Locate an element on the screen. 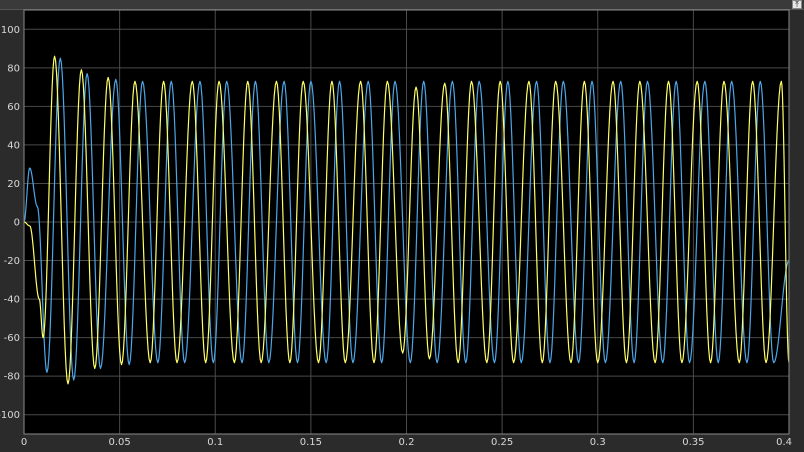 The width and height of the screenshot is (804, 452). y-tick-label: 100 is located at coordinates (10, 30).